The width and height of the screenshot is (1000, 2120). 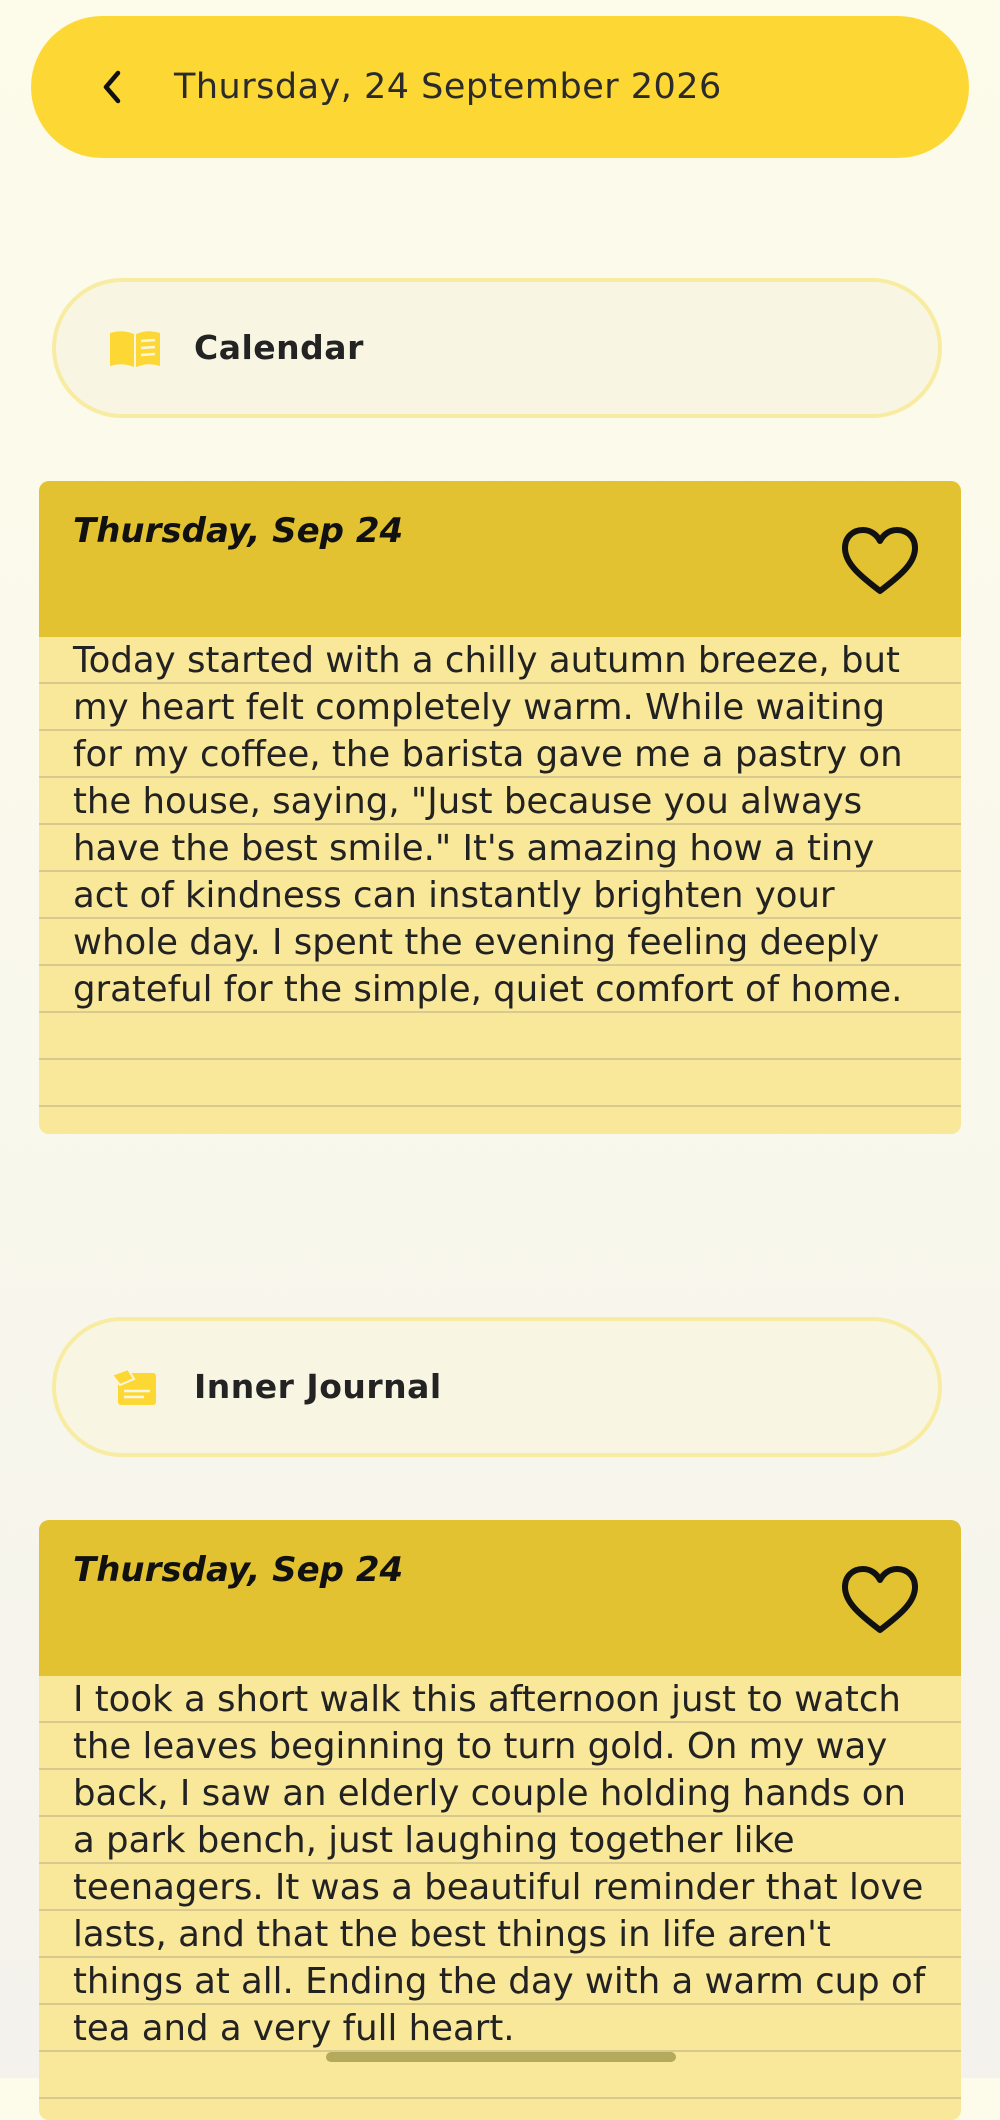 What do you see at coordinates (135, 349) in the screenshot?
I see `book-icon` at bounding box center [135, 349].